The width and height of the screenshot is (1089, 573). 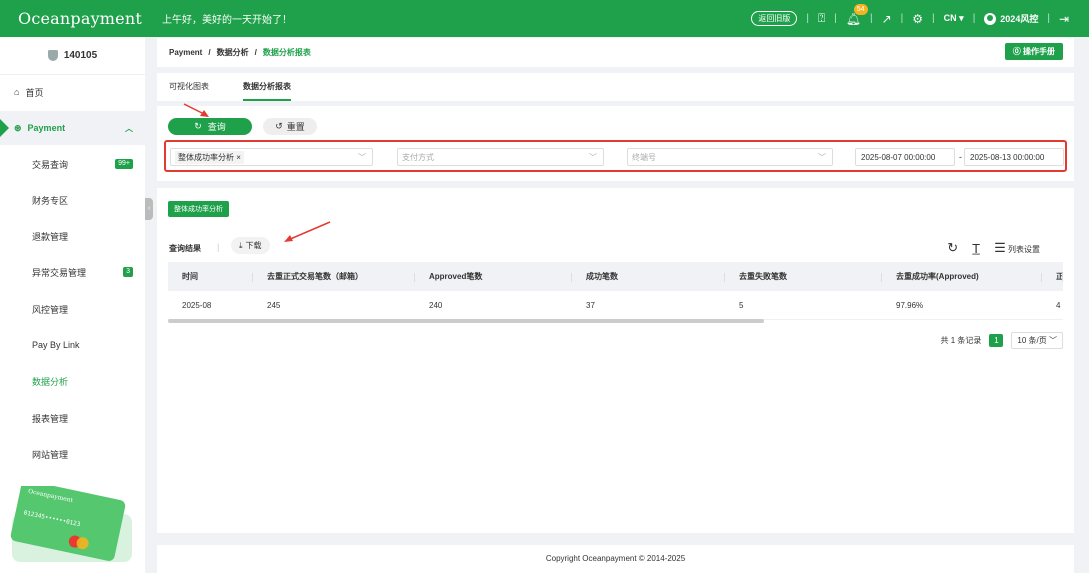 I want to click on greeting-text: 上午好，美好的一天开始了！, so click(x=227, y=20).